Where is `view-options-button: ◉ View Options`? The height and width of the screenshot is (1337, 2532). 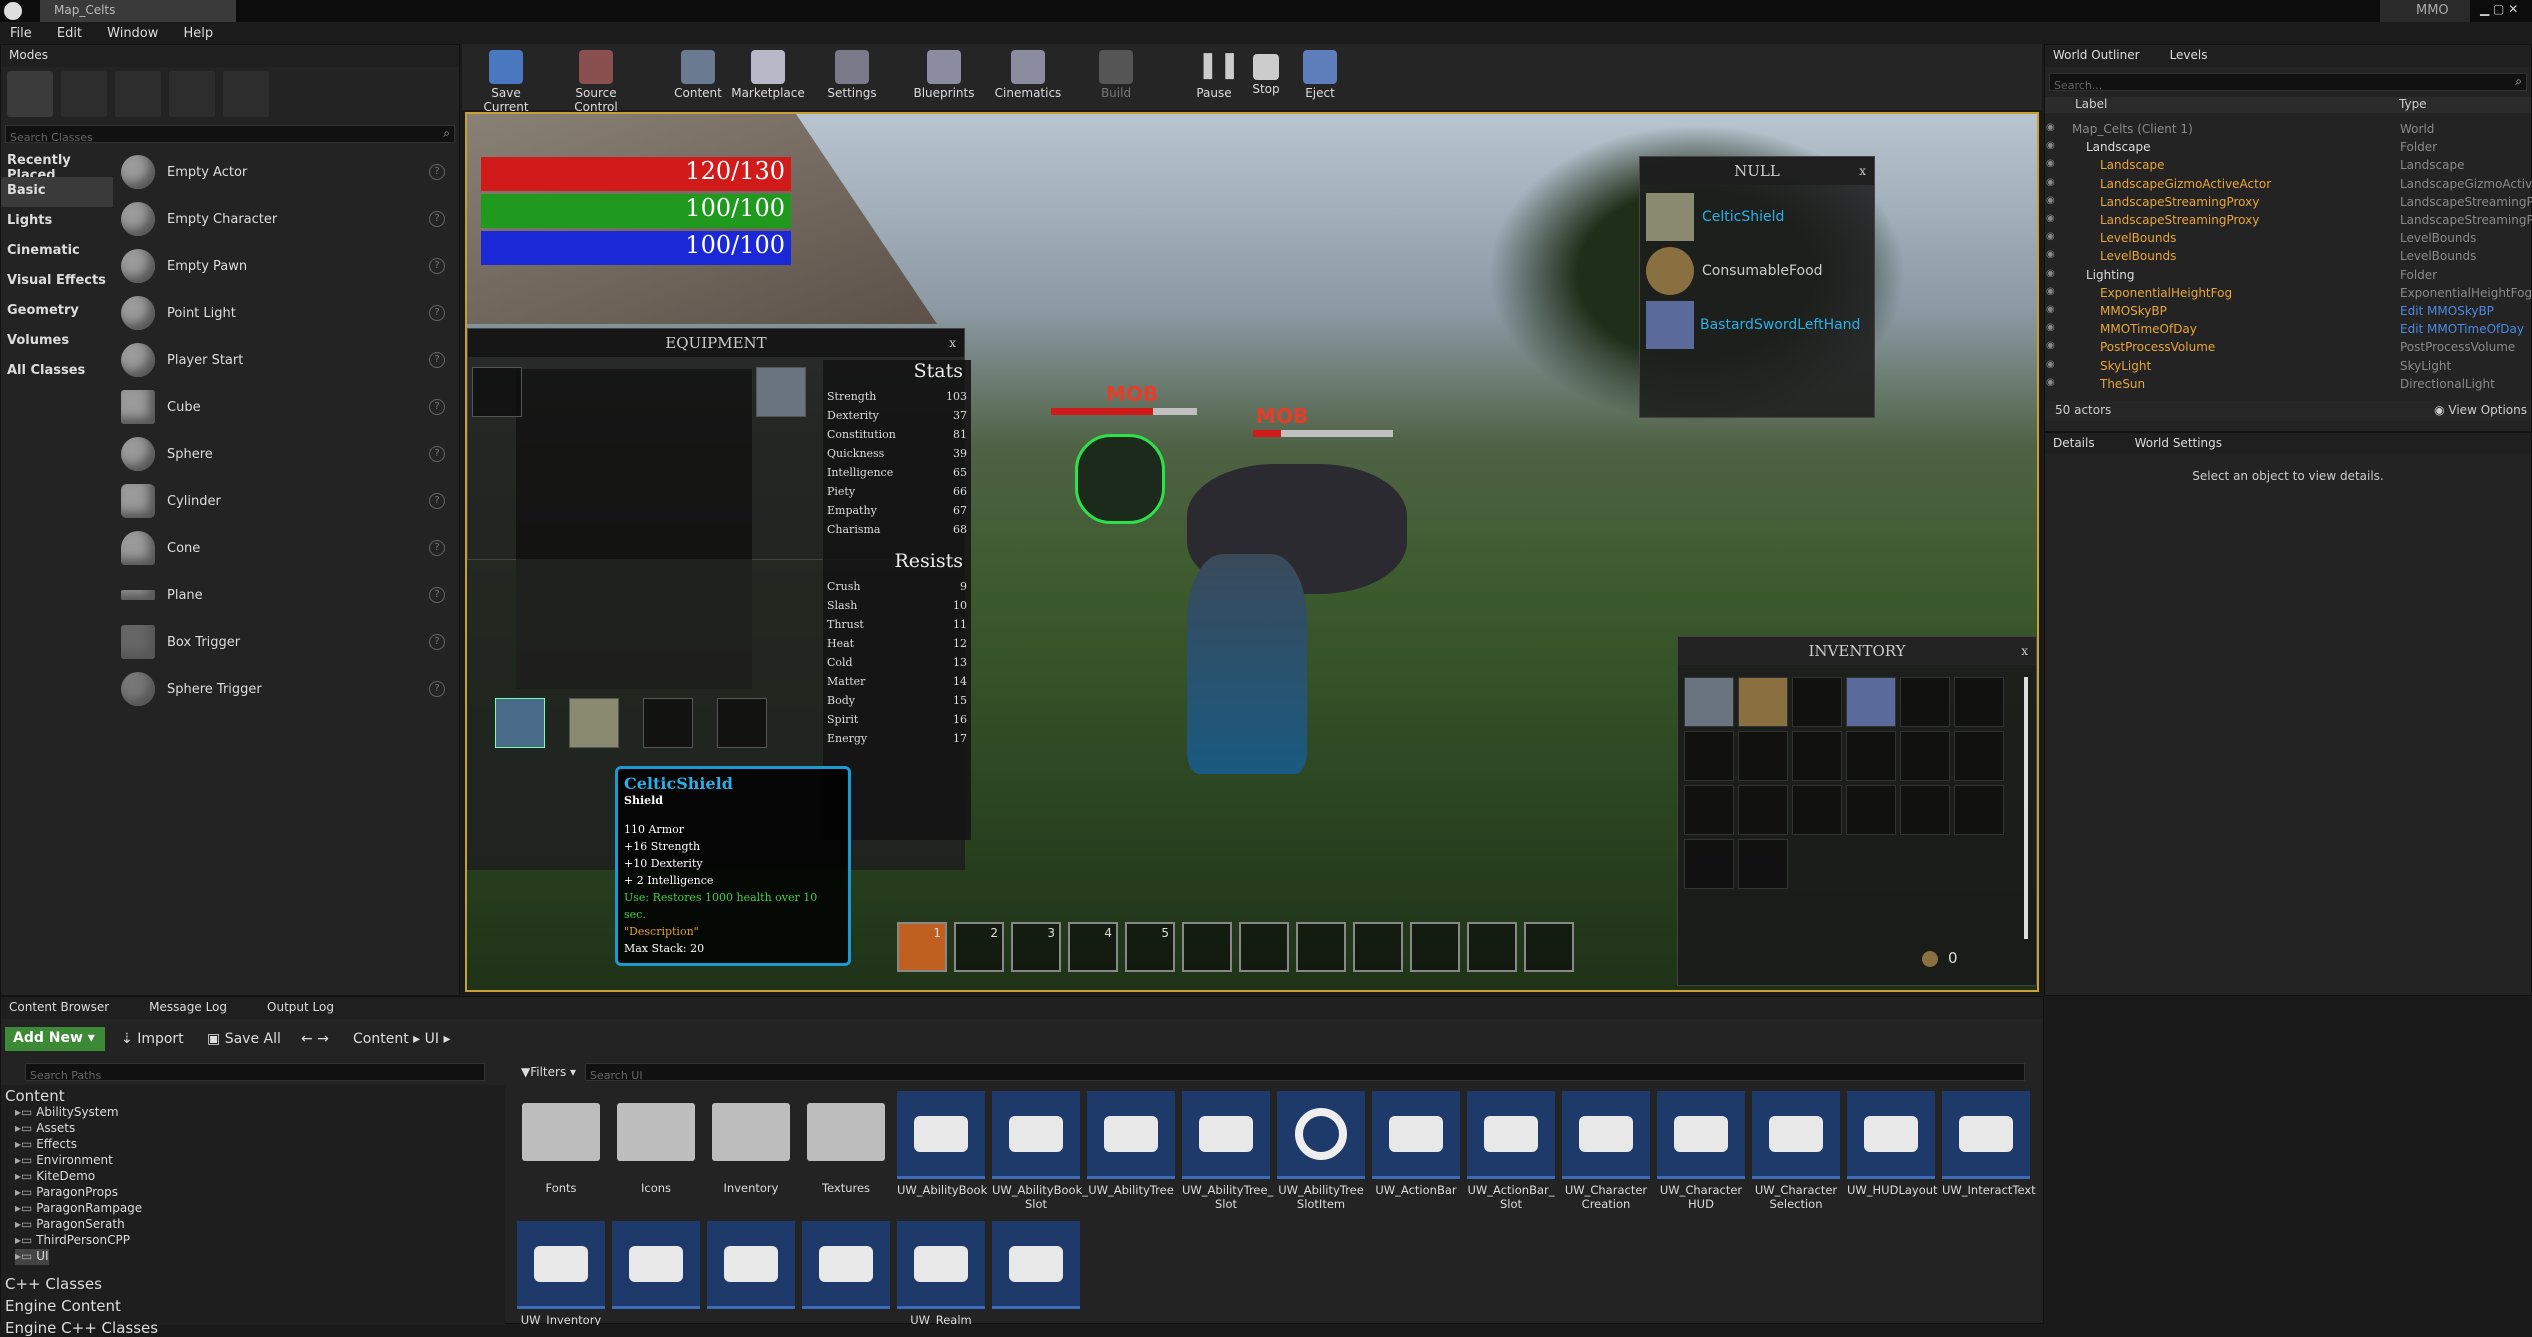 view-options-button: ◉ View Options is located at coordinates (2480, 410).